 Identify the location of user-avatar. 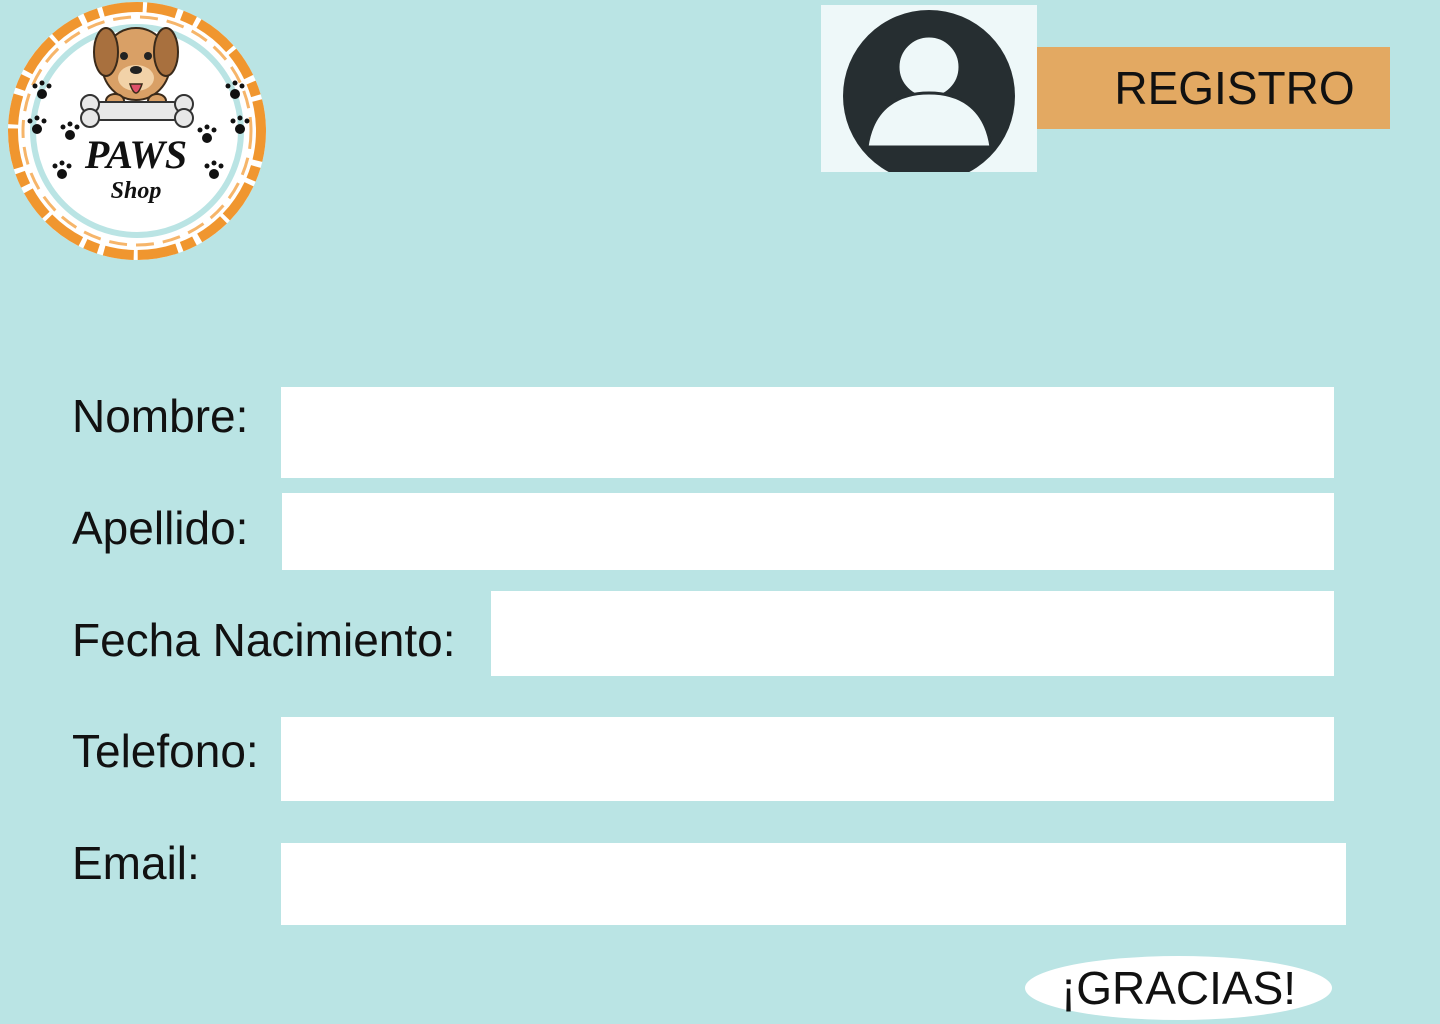
(929, 88).